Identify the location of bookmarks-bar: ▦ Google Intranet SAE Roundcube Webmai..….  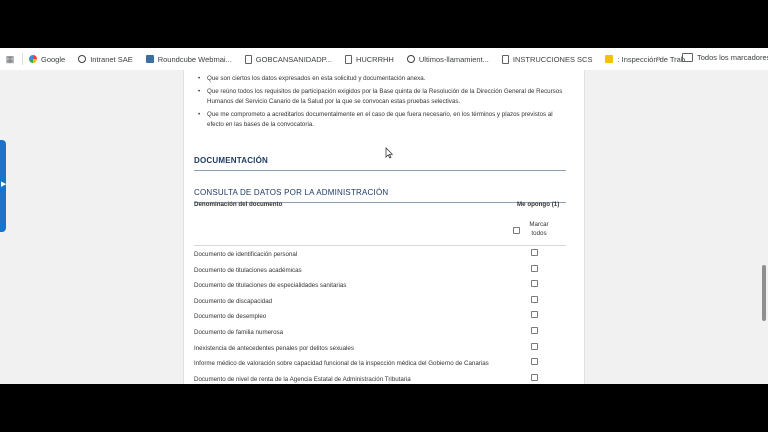
(384, 59).